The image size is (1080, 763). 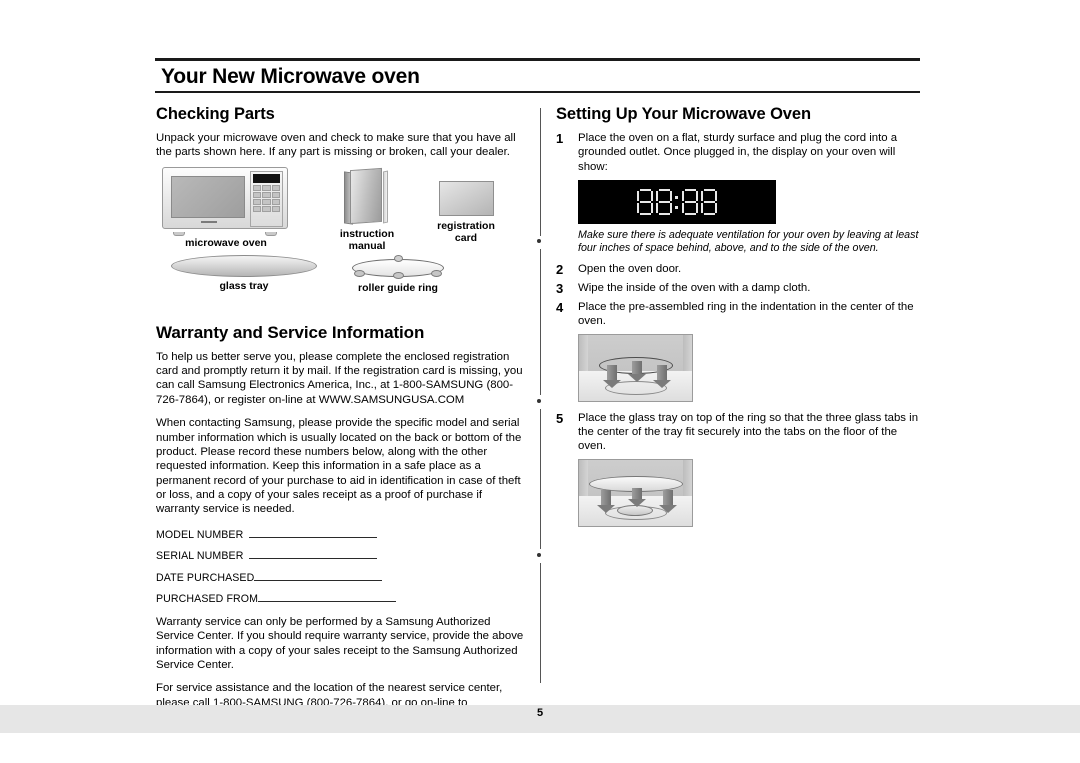 I want to click on instruction-manual-figure: instruction manual, so click(x=367, y=210).